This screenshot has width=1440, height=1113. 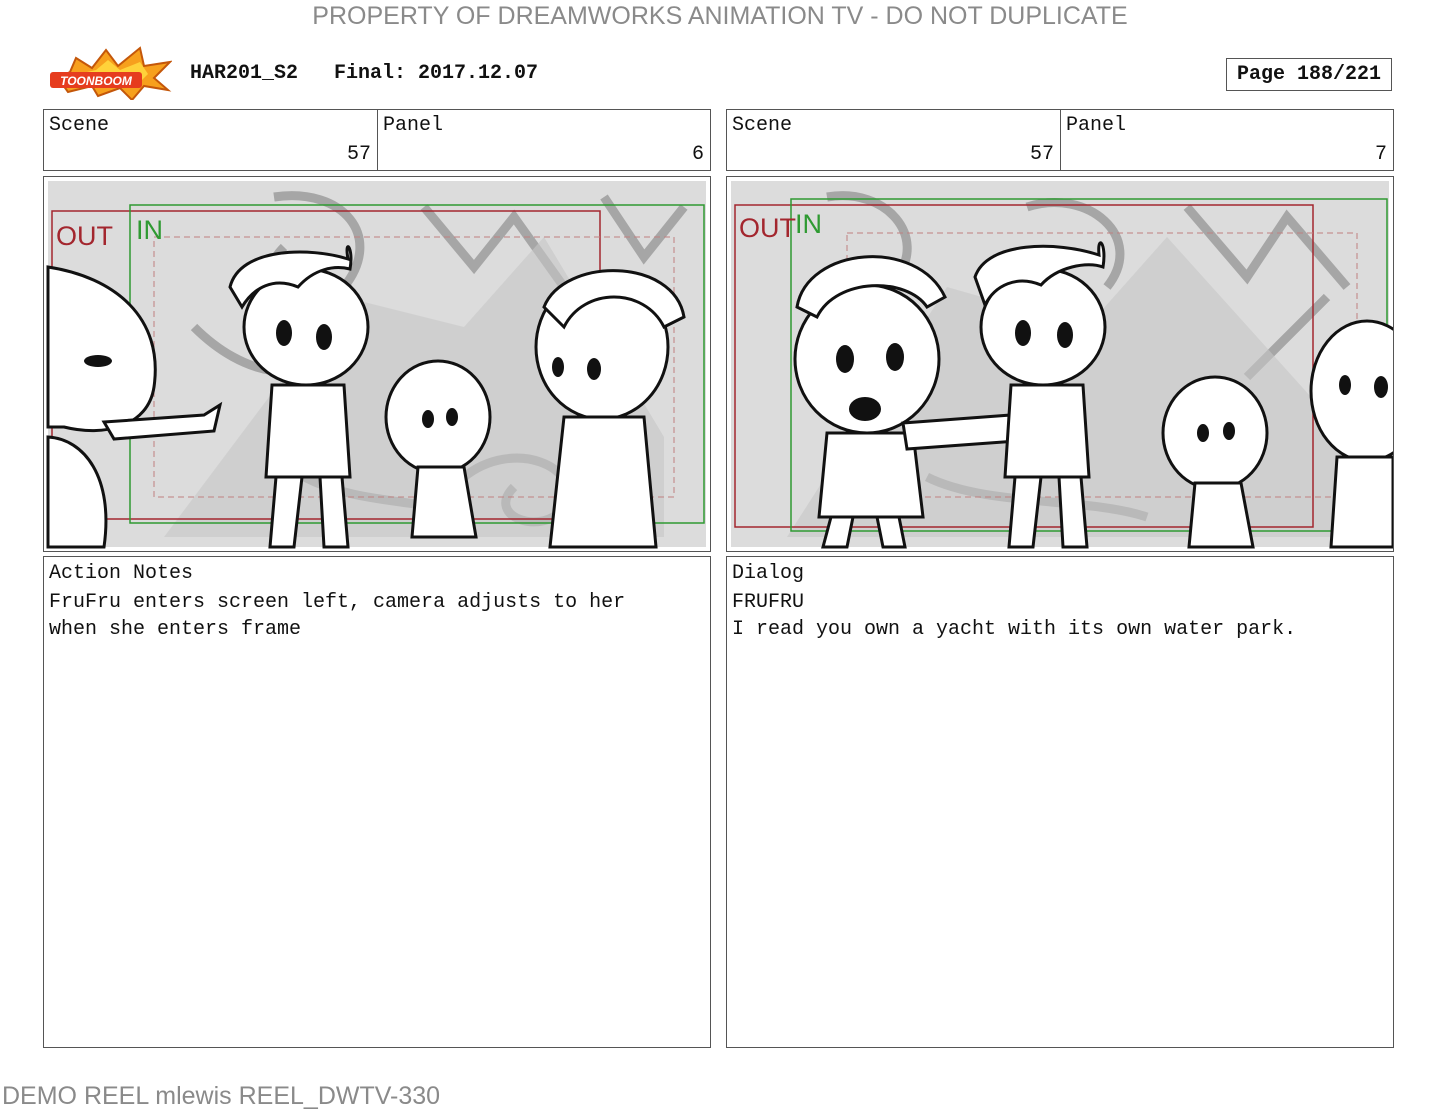 What do you see at coordinates (768, 573) in the screenshot?
I see `dialog-label: Dialog` at bounding box center [768, 573].